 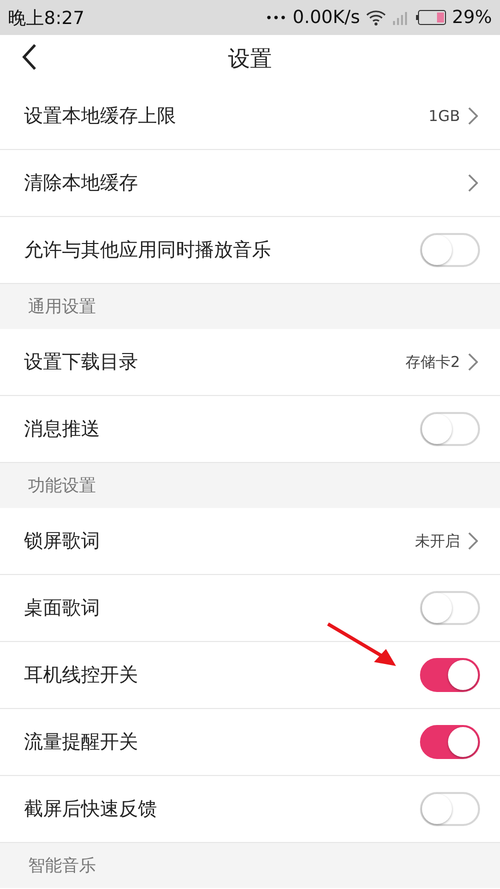 What do you see at coordinates (81, 742) in the screenshot?
I see `setting-label: 流量提醒开关` at bounding box center [81, 742].